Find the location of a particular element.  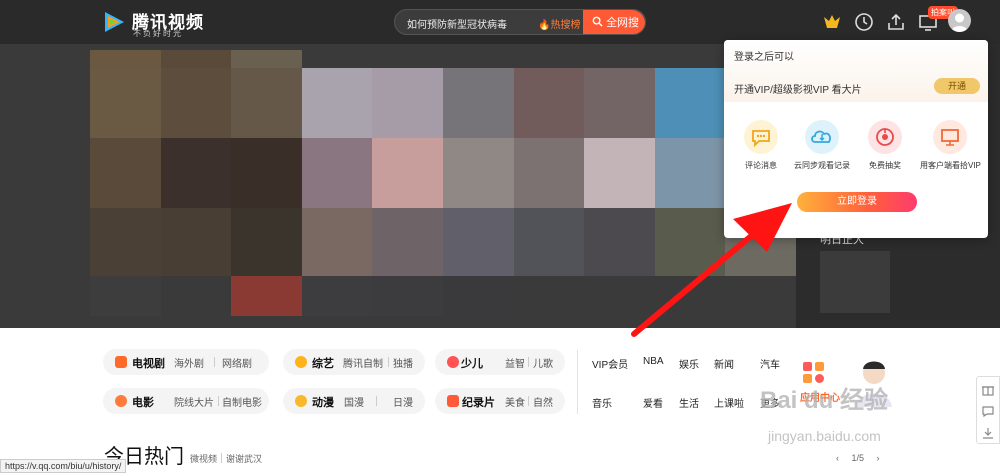

history-clock-icon is located at coordinates (864, 22).